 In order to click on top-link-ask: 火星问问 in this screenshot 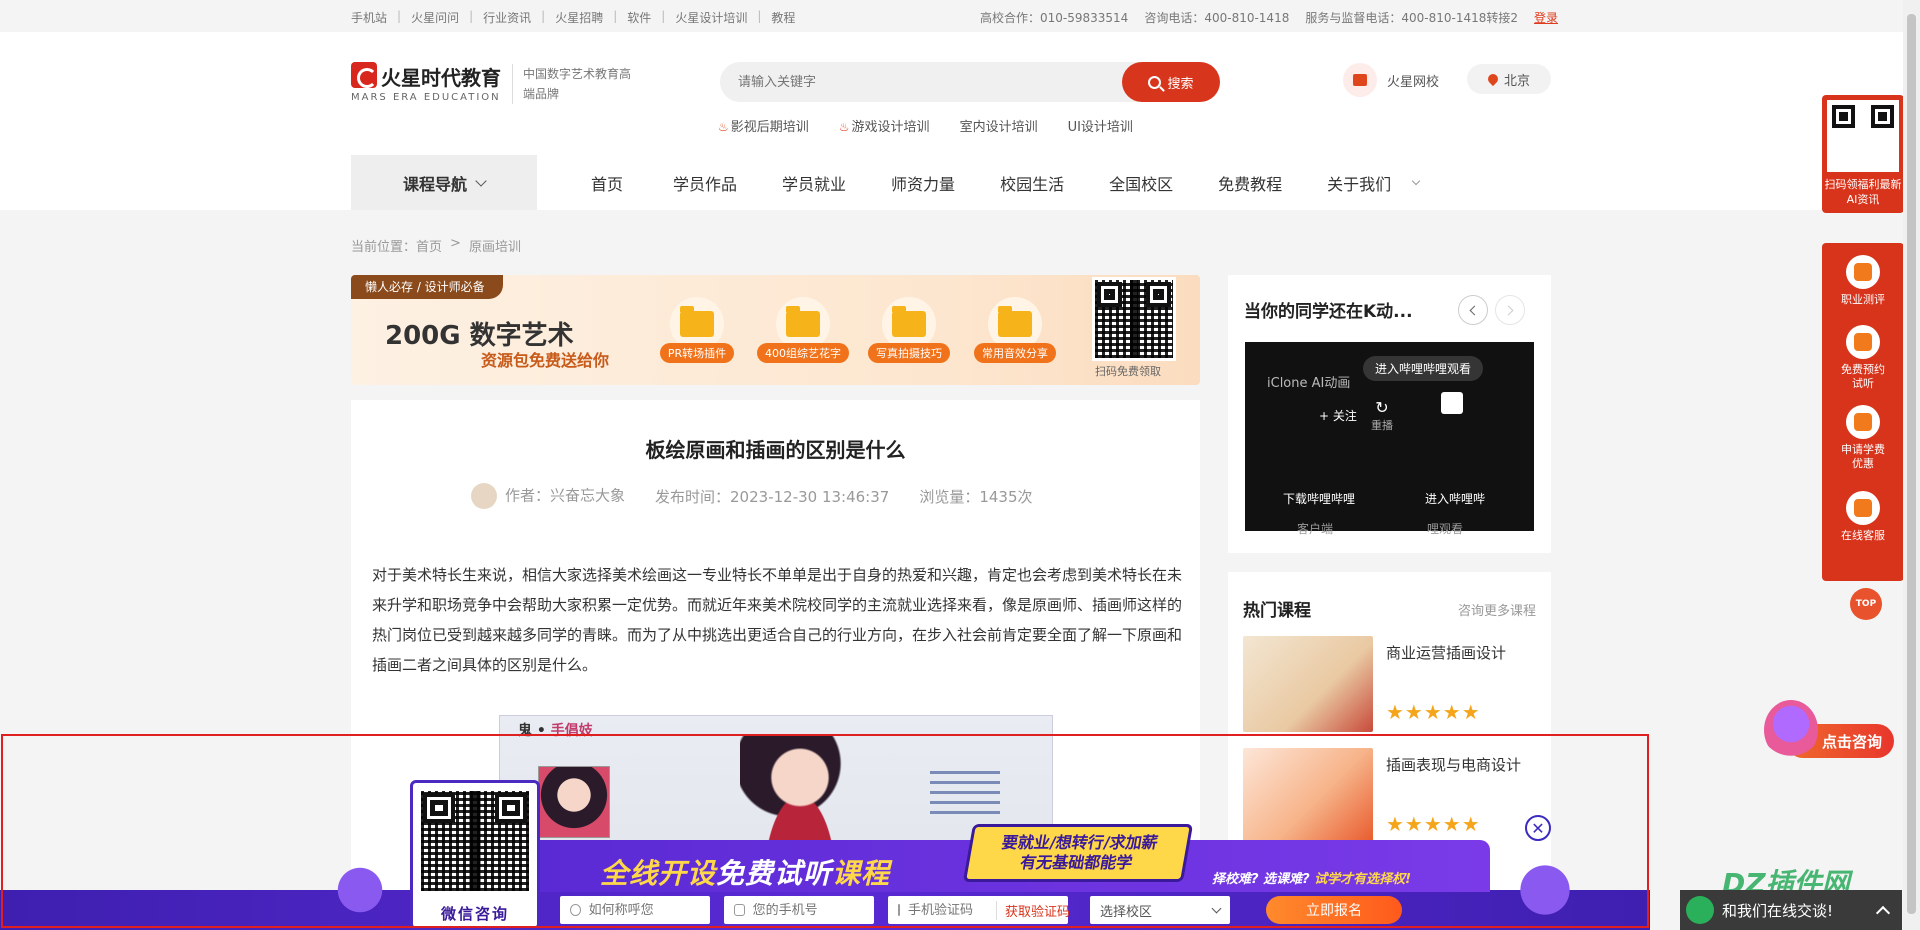, I will do `click(435, 17)`.